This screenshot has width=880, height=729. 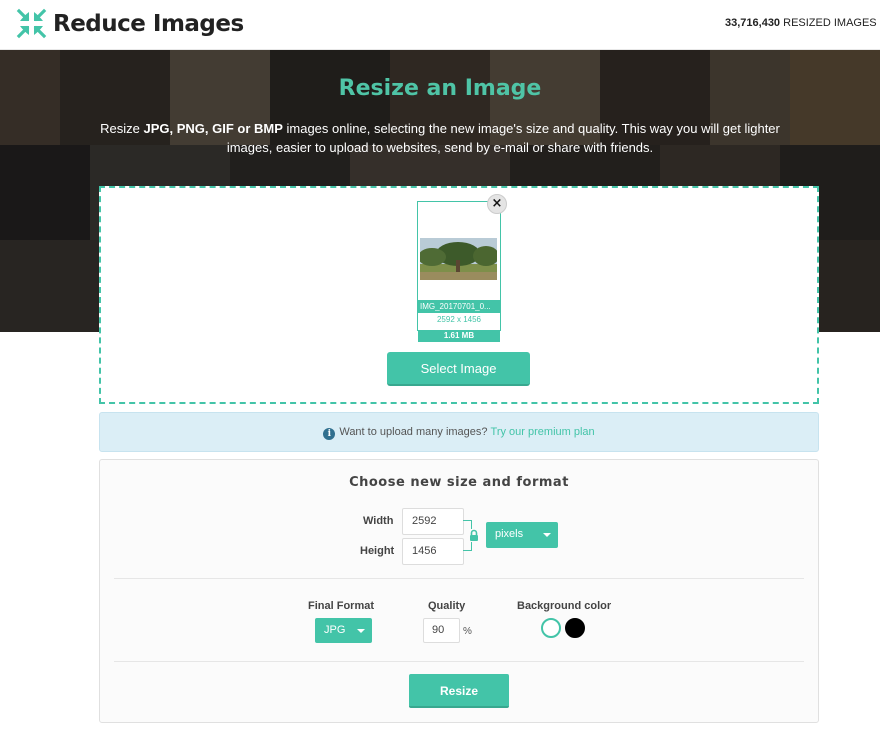 I want to click on counter-label: RESIZED IMAGES SO, so click(x=831, y=23).